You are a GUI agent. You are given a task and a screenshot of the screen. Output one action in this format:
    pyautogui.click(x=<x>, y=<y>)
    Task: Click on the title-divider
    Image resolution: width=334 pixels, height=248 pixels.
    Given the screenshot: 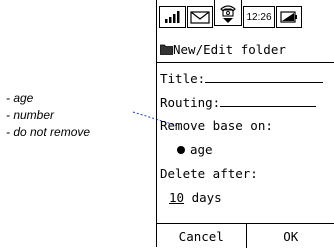 What is the action you would take?
    pyautogui.click(x=245, y=62)
    